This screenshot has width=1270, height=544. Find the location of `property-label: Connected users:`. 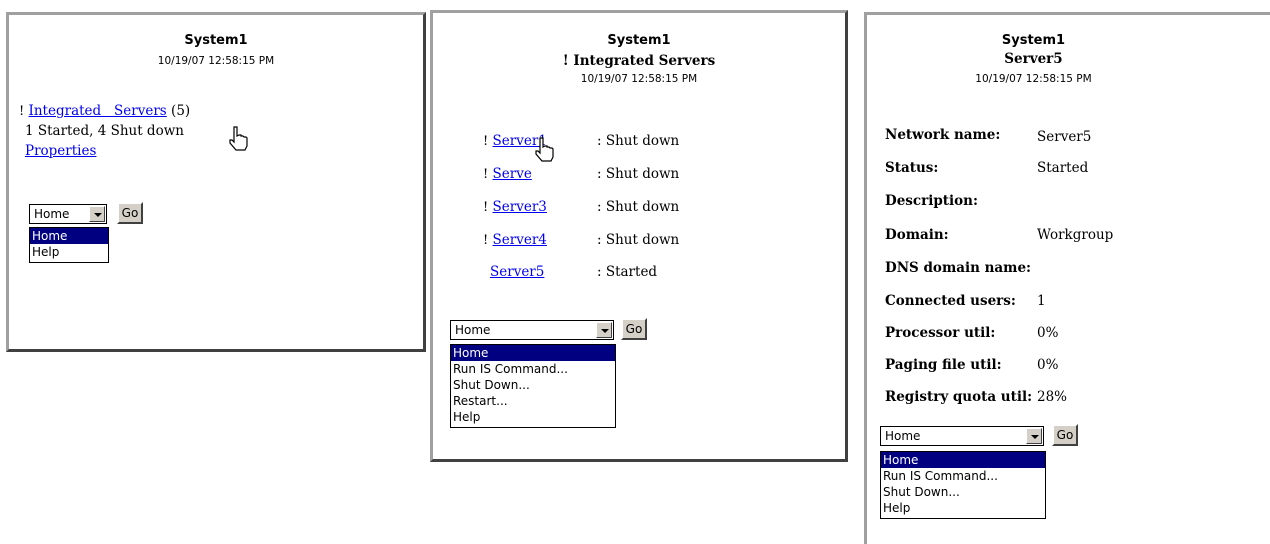

property-label: Connected users: is located at coordinates (950, 301).